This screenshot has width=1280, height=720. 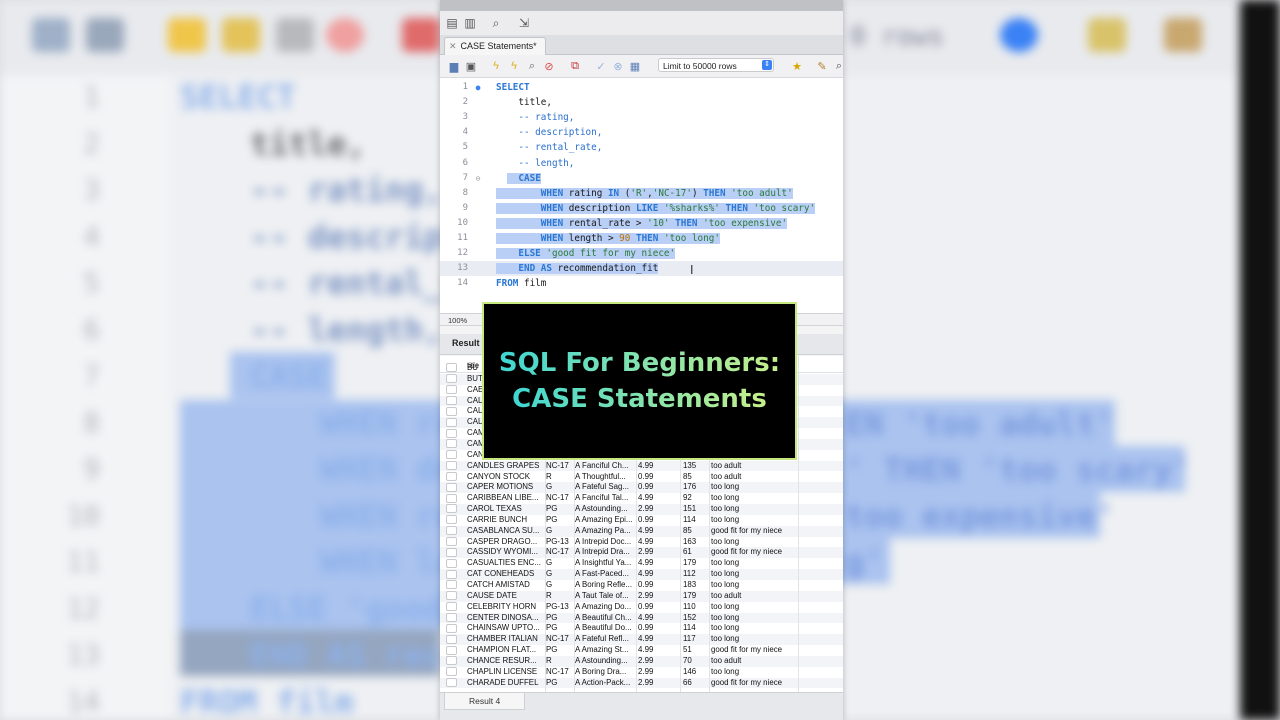 What do you see at coordinates (696, 650) in the screenshot?
I see `table-cell: 51` at bounding box center [696, 650].